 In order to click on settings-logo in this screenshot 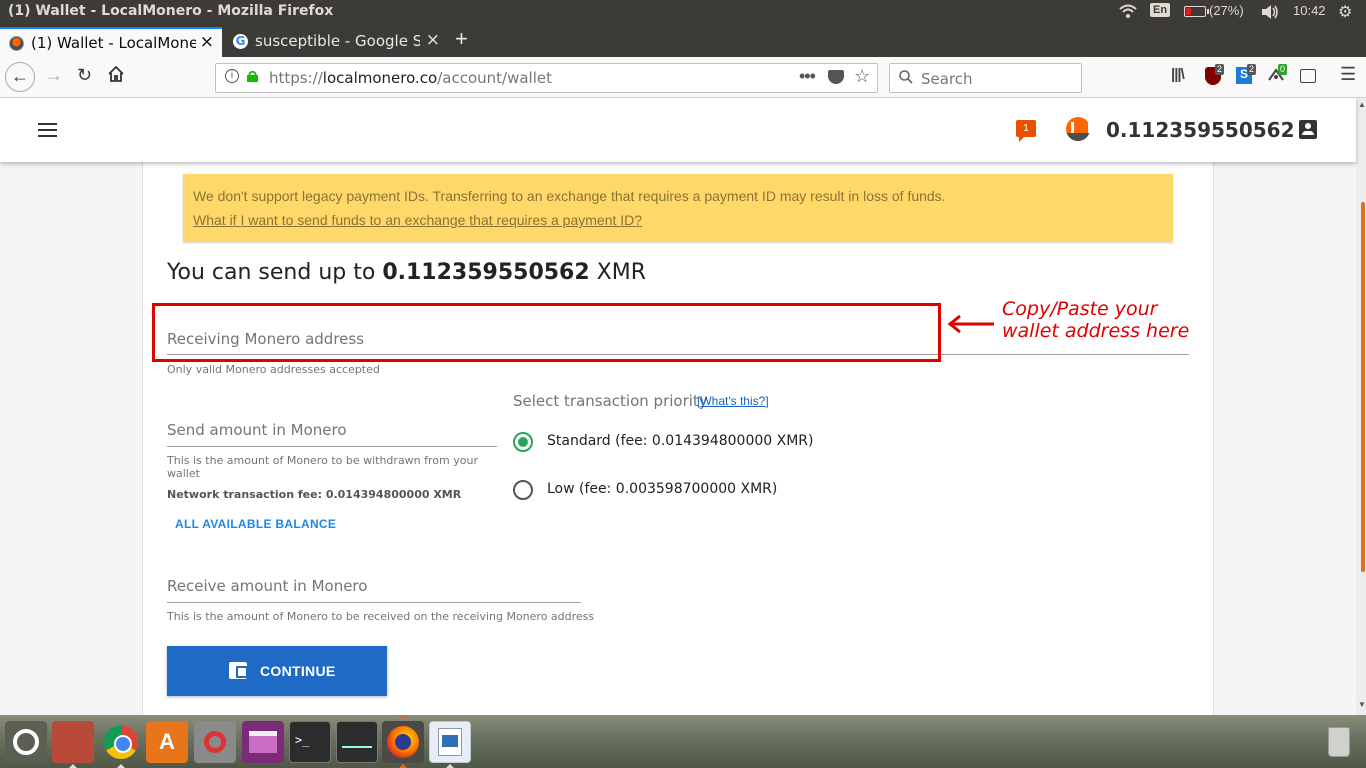, I will do `click(215, 742)`.